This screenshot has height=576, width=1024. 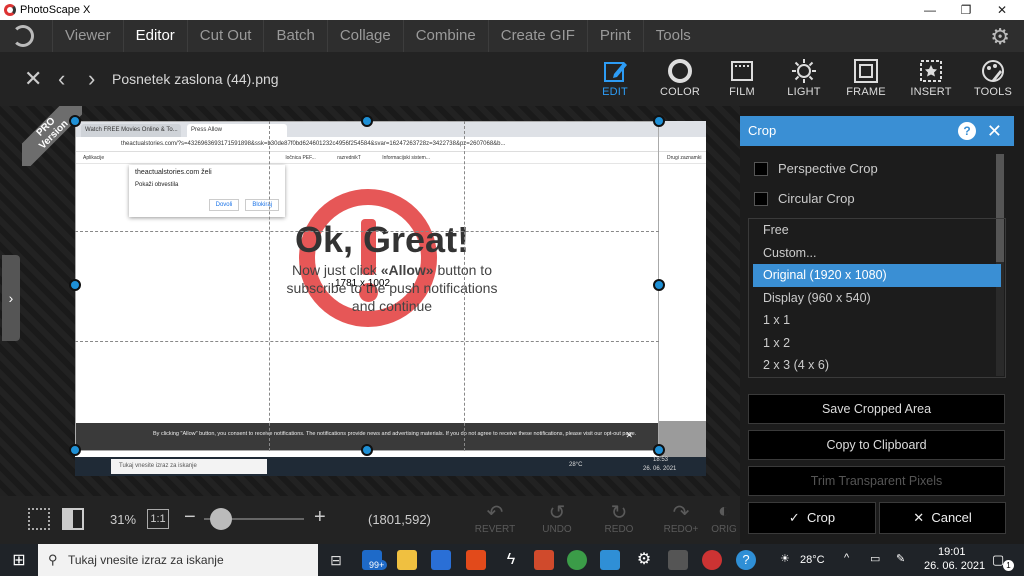 I want to click on tool-edit: EDIT, so click(x=615, y=77).